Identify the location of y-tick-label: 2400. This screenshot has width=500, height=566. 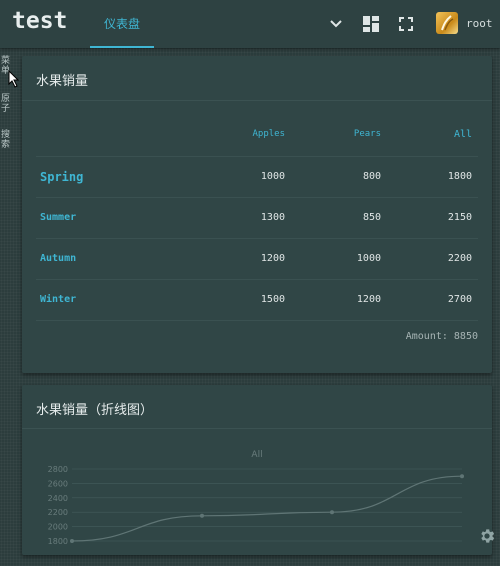
(58, 498).